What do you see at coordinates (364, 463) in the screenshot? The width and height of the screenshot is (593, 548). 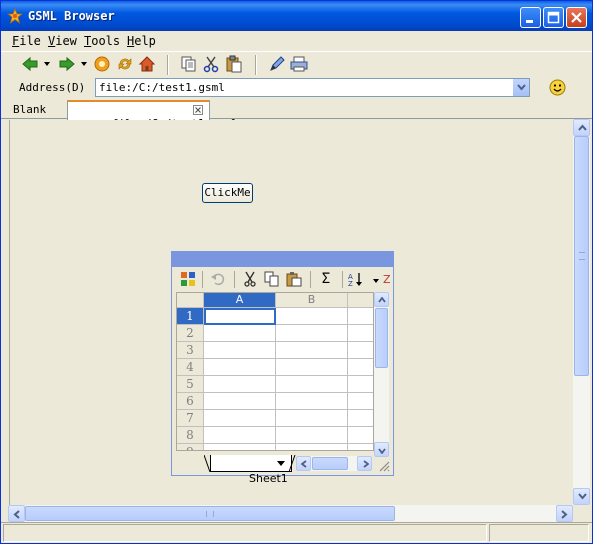 I see `grid-scroll-right-button` at bounding box center [364, 463].